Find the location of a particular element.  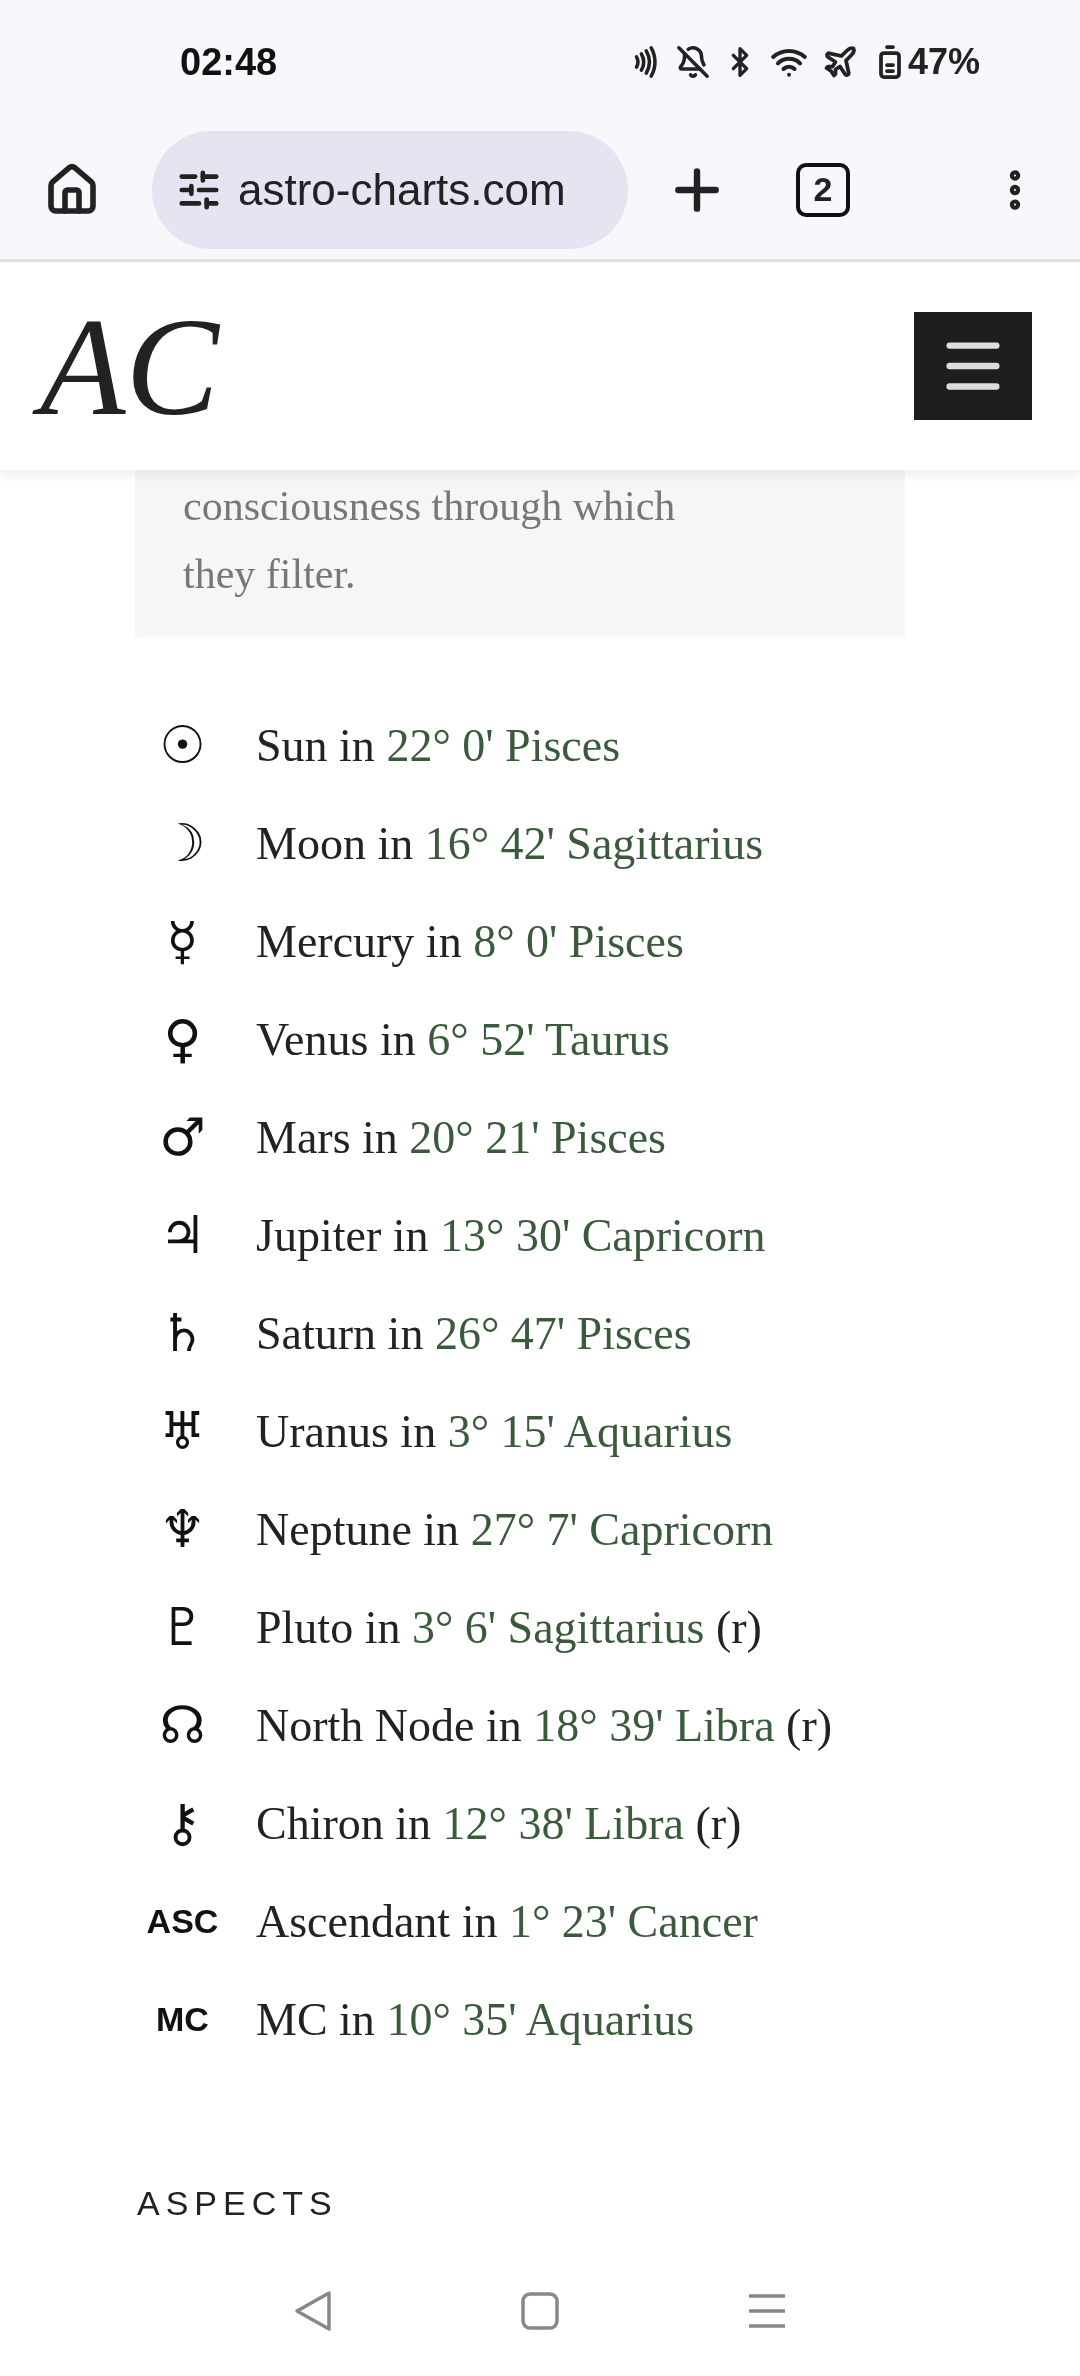

quote-text: consciousness through which is located at coordinates (429, 506).